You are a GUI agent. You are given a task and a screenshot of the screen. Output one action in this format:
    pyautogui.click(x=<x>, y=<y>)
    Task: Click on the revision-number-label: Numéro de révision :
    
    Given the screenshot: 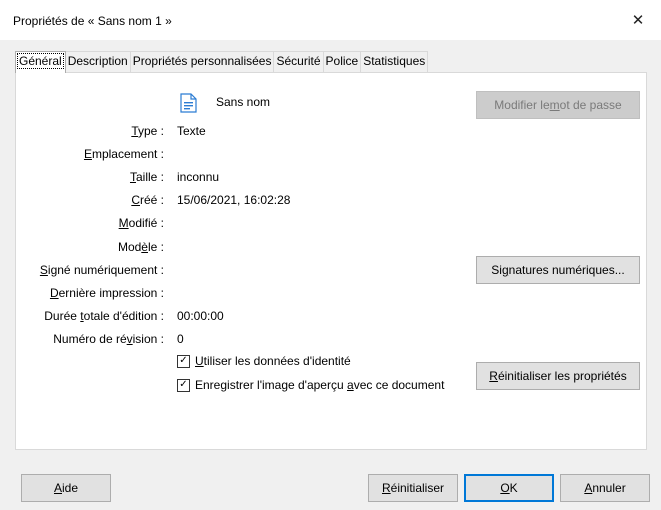 What is the action you would take?
    pyautogui.click(x=108, y=339)
    